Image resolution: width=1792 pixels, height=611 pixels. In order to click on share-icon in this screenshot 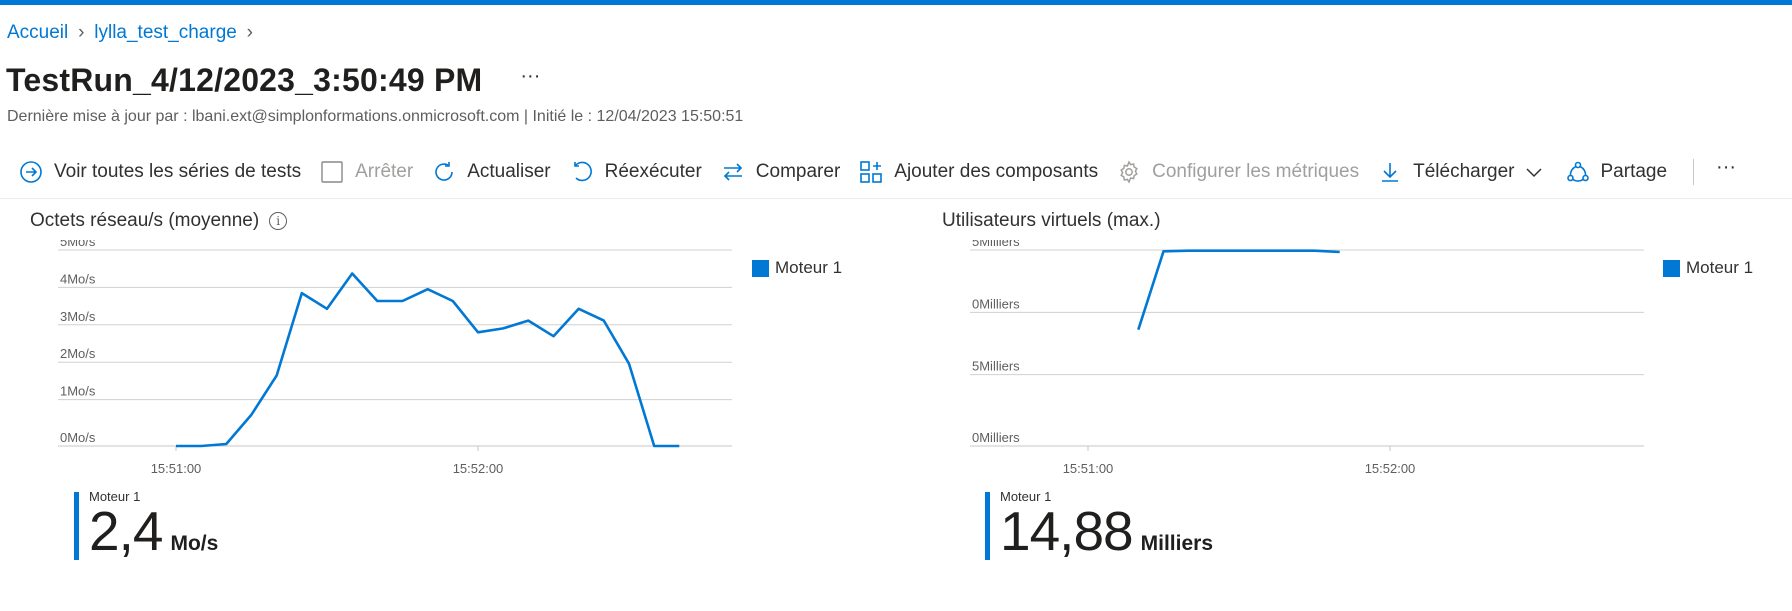, I will do `click(1578, 172)`.